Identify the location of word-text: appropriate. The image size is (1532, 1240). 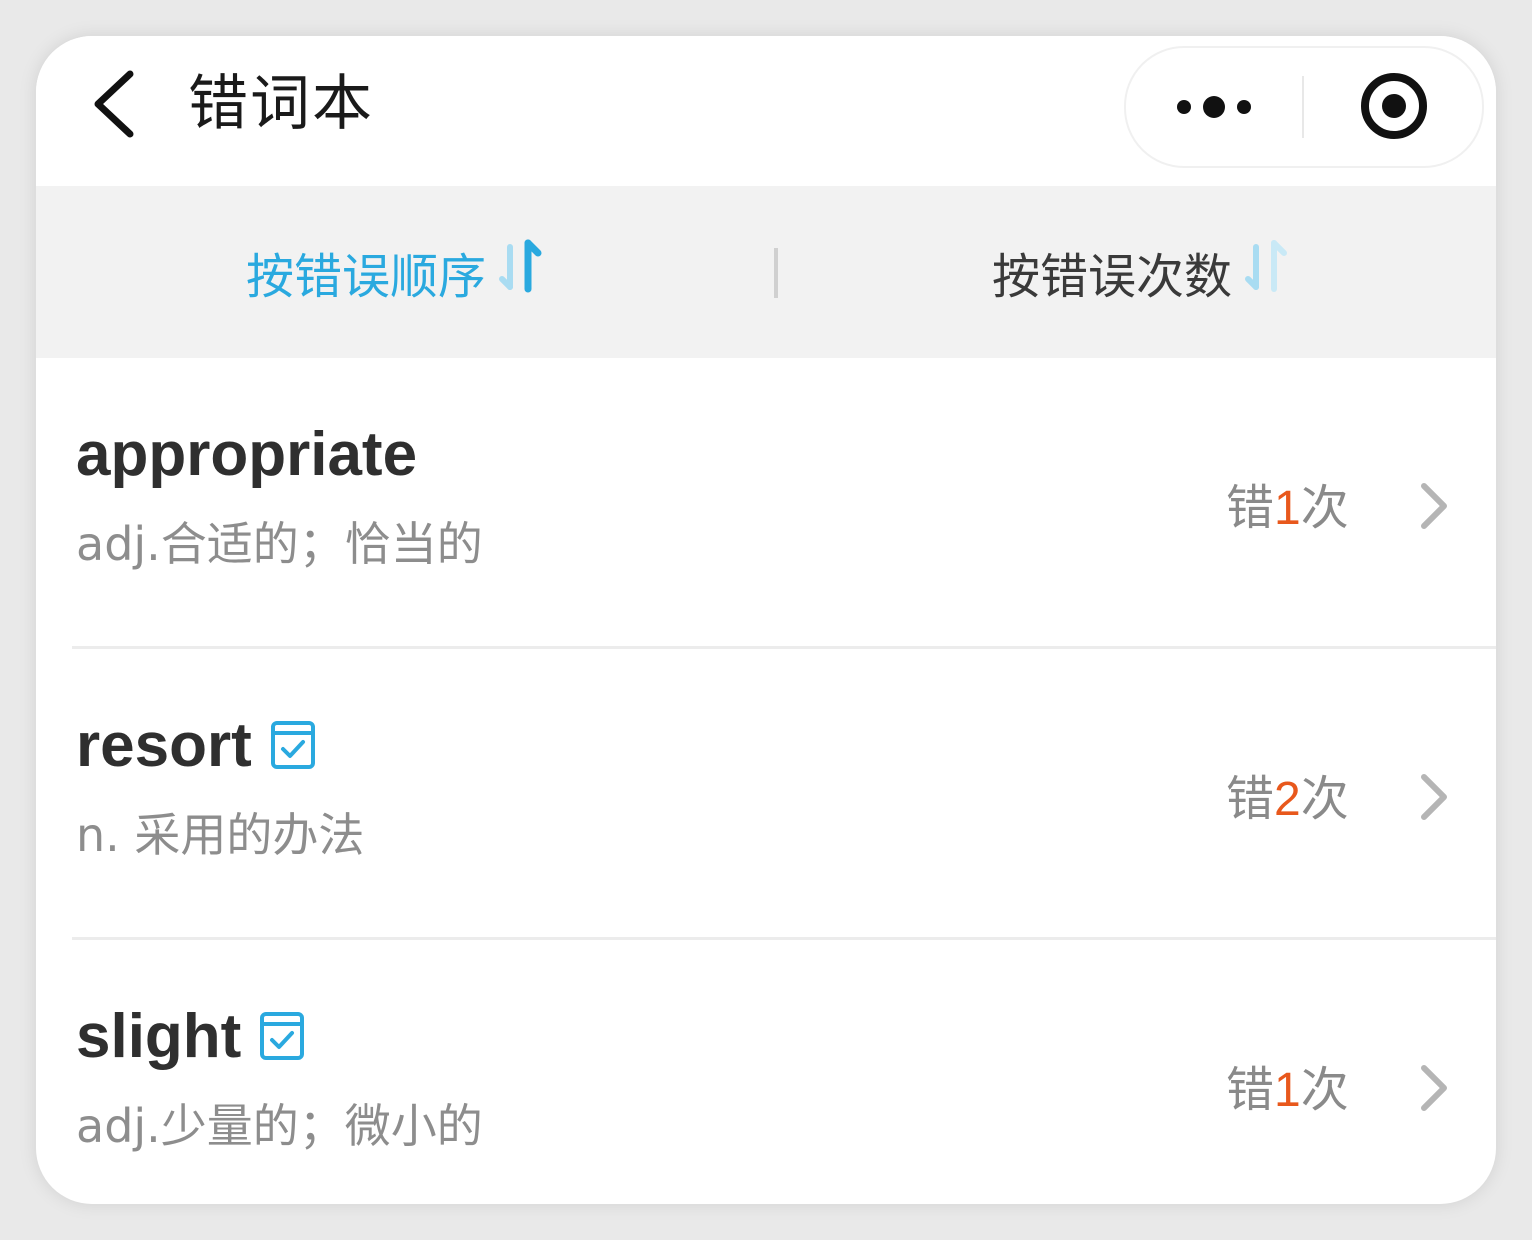
(247, 454).